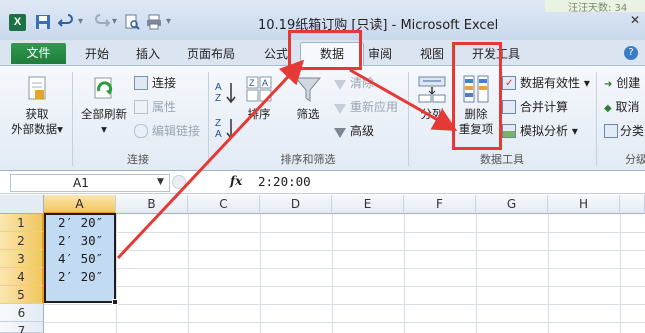 The width and height of the screenshot is (645, 333). I want to click on redo-icon, so click(102, 22).